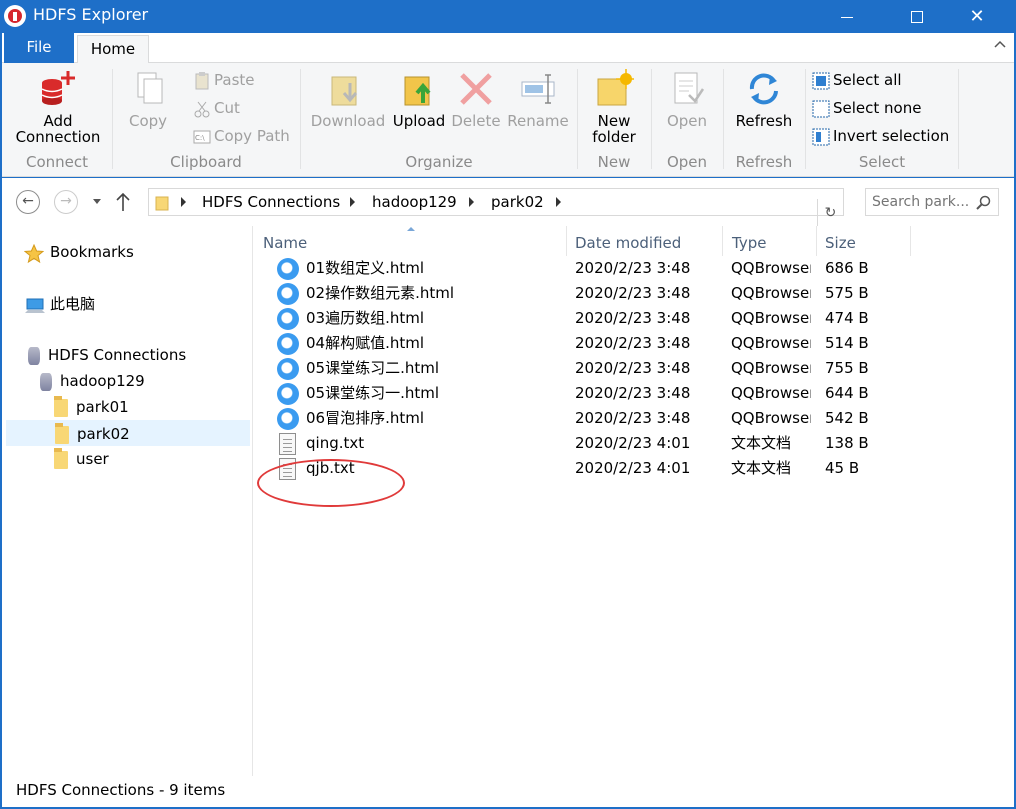  I want to click on tree-label-park02: park02, so click(103, 434).